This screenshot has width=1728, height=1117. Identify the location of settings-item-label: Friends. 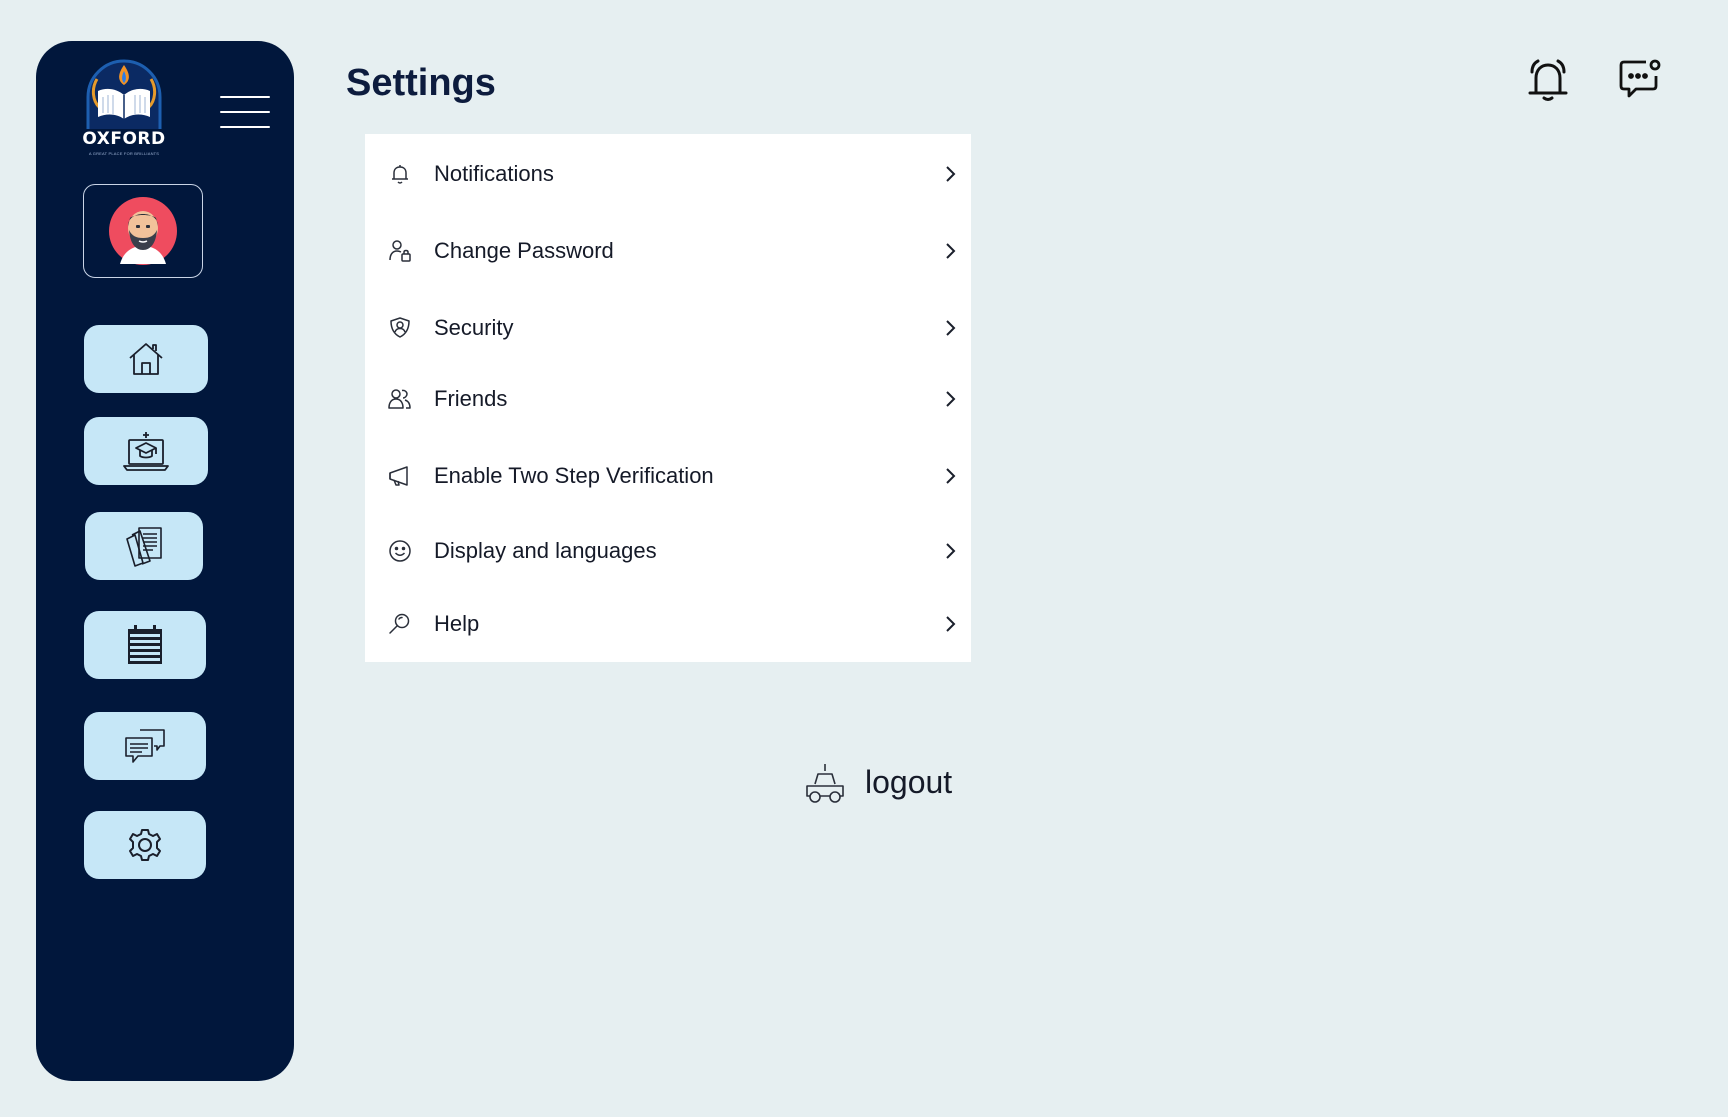
(471, 398).